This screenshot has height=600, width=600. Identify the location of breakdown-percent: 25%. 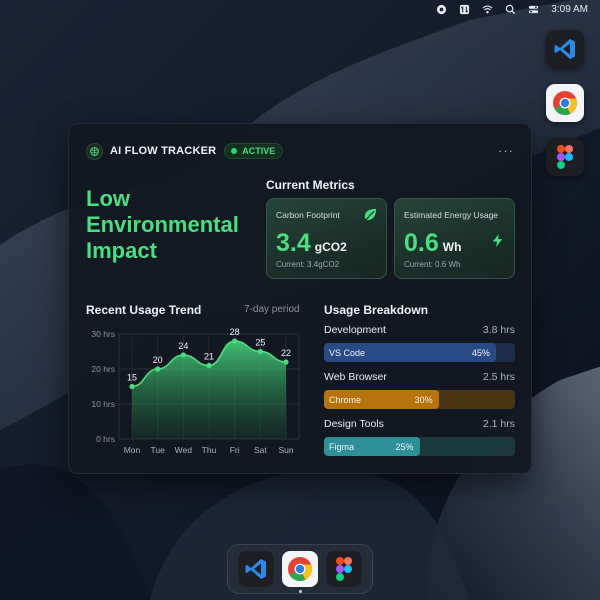
(404, 446).